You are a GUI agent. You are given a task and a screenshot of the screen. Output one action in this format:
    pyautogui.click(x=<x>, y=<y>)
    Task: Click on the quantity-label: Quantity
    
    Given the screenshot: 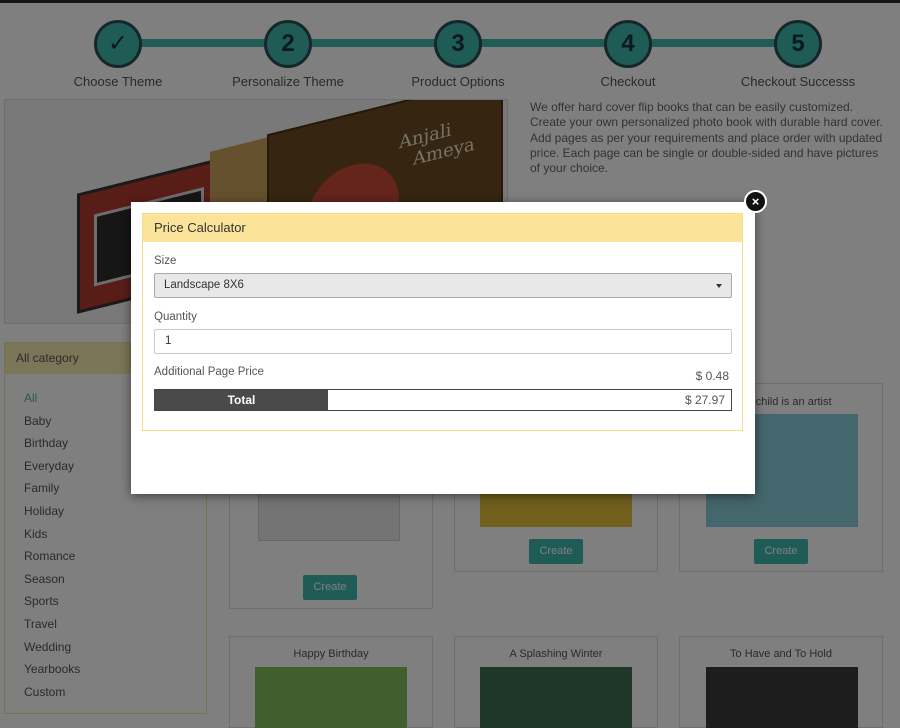 What is the action you would take?
    pyautogui.click(x=175, y=317)
    